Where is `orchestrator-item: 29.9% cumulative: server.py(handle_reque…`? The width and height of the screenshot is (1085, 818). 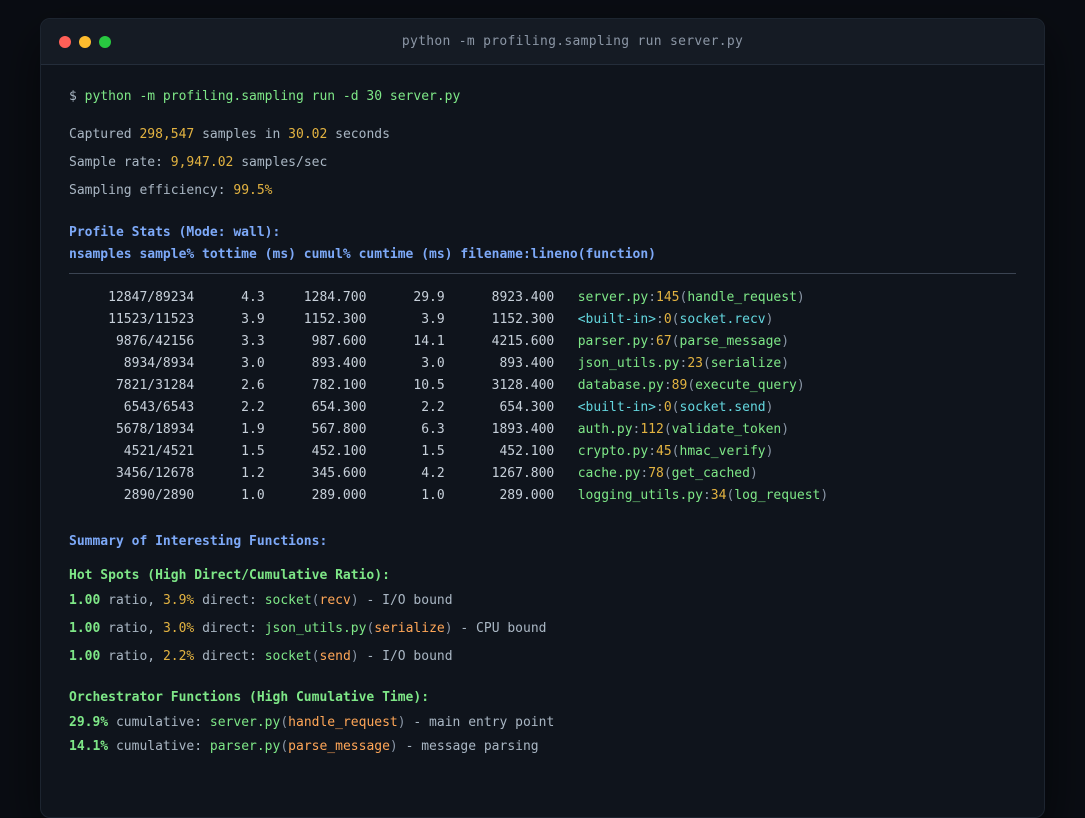 orchestrator-item: 29.9% cumulative: server.py(handle_reque… is located at coordinates (542, 723).